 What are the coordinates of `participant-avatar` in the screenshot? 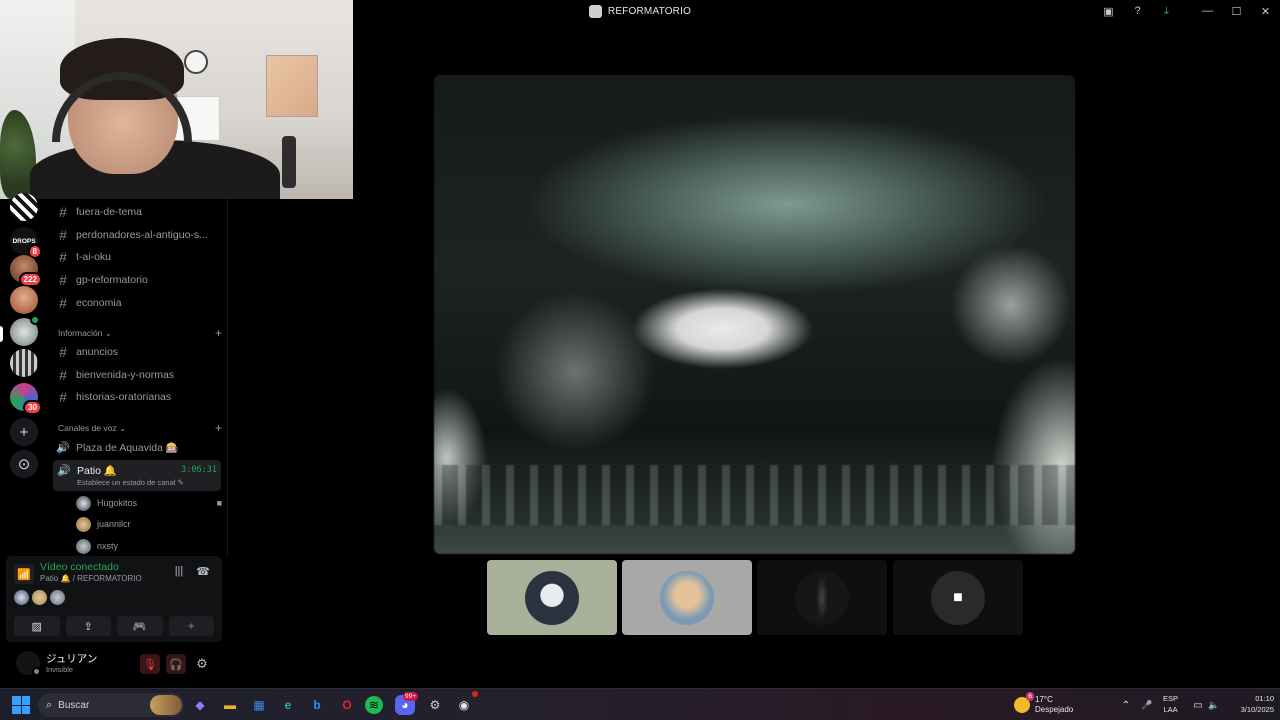 It's located at (687, 597).